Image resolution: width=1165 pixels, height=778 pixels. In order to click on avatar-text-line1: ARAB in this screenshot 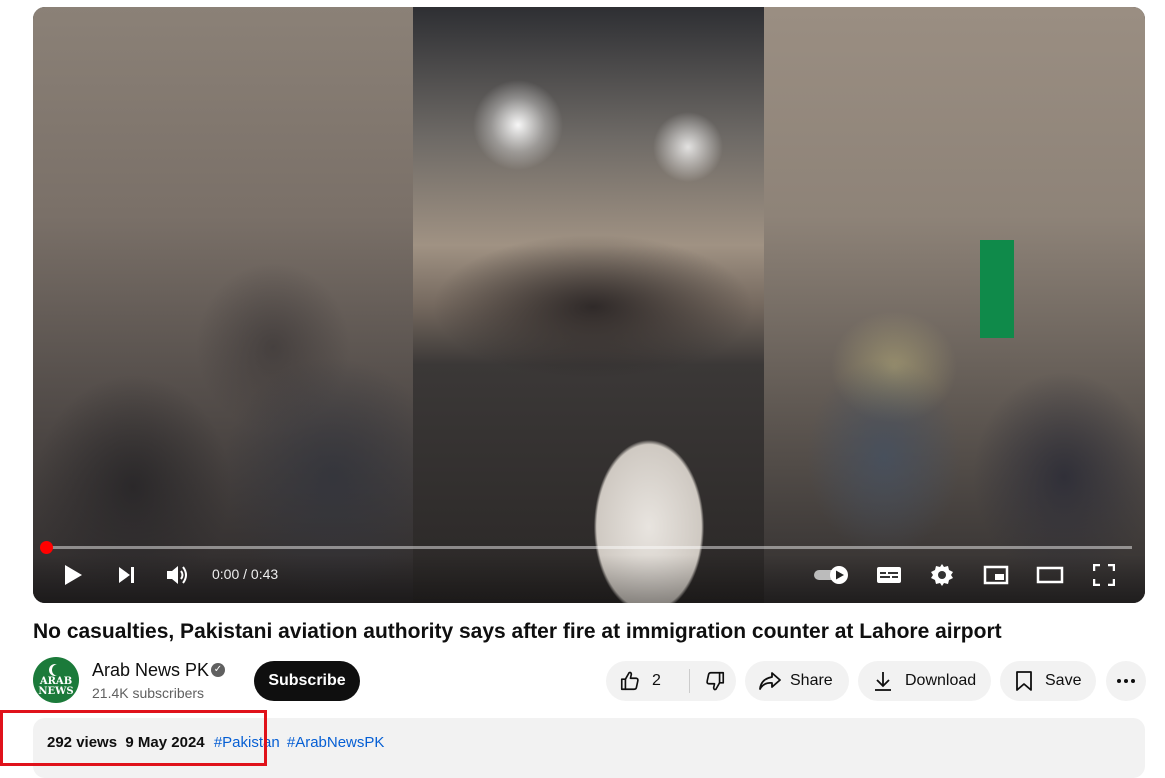, I will do `click(56, 681)`.